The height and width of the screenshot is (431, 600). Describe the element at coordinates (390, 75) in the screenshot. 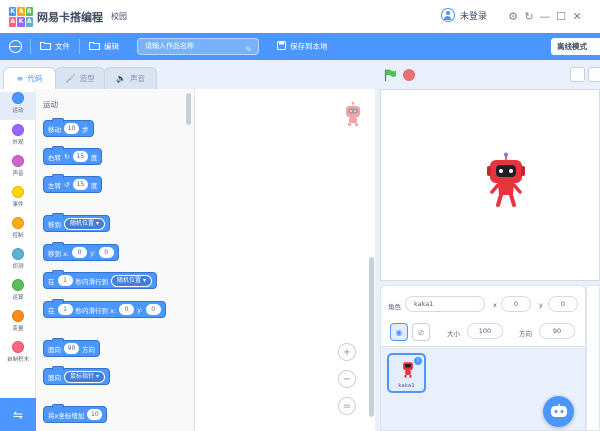

I see `green-flag-icon` at that location.